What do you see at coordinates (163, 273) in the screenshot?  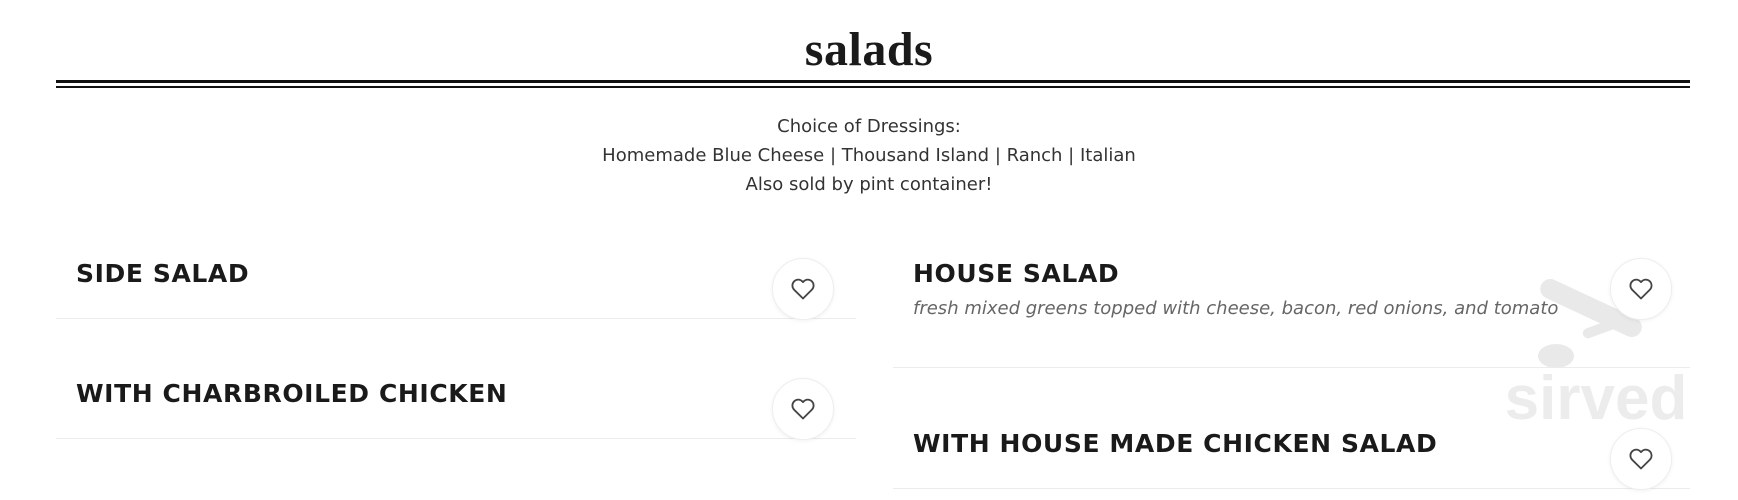 I see `item-name: SIDE SALAD` at bounding box center [163, 273].